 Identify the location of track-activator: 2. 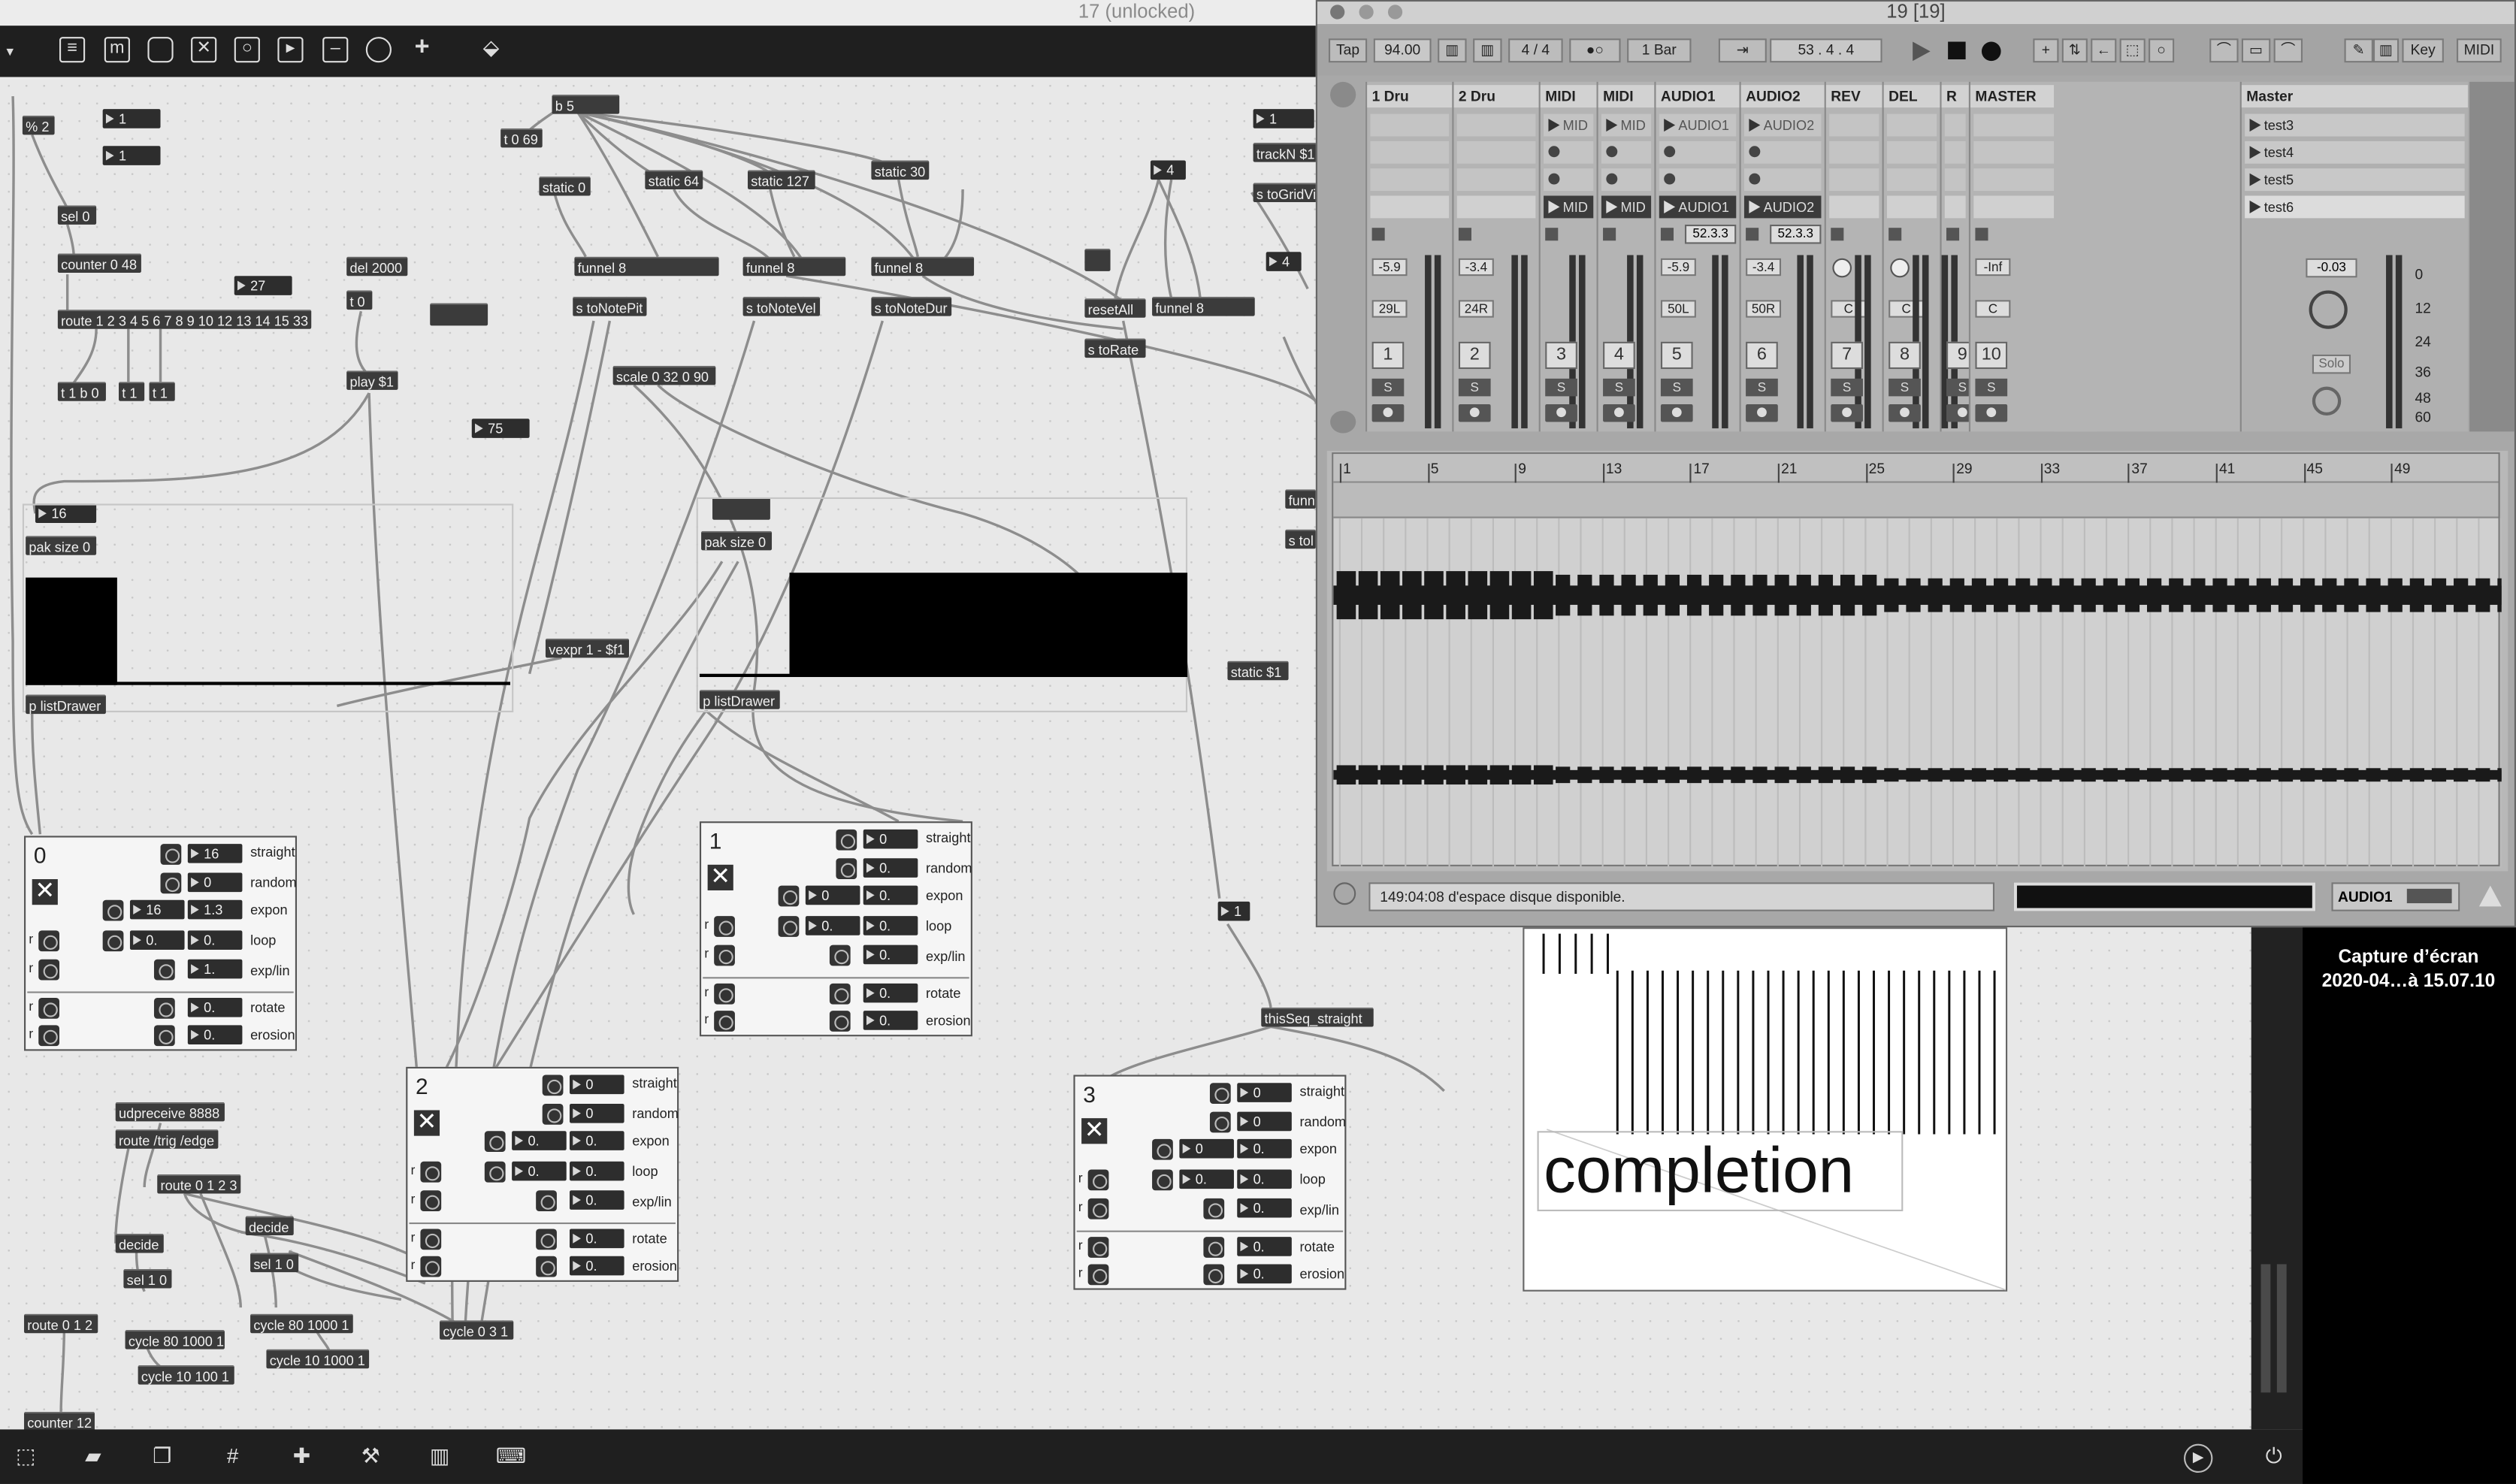
(1474, 355).